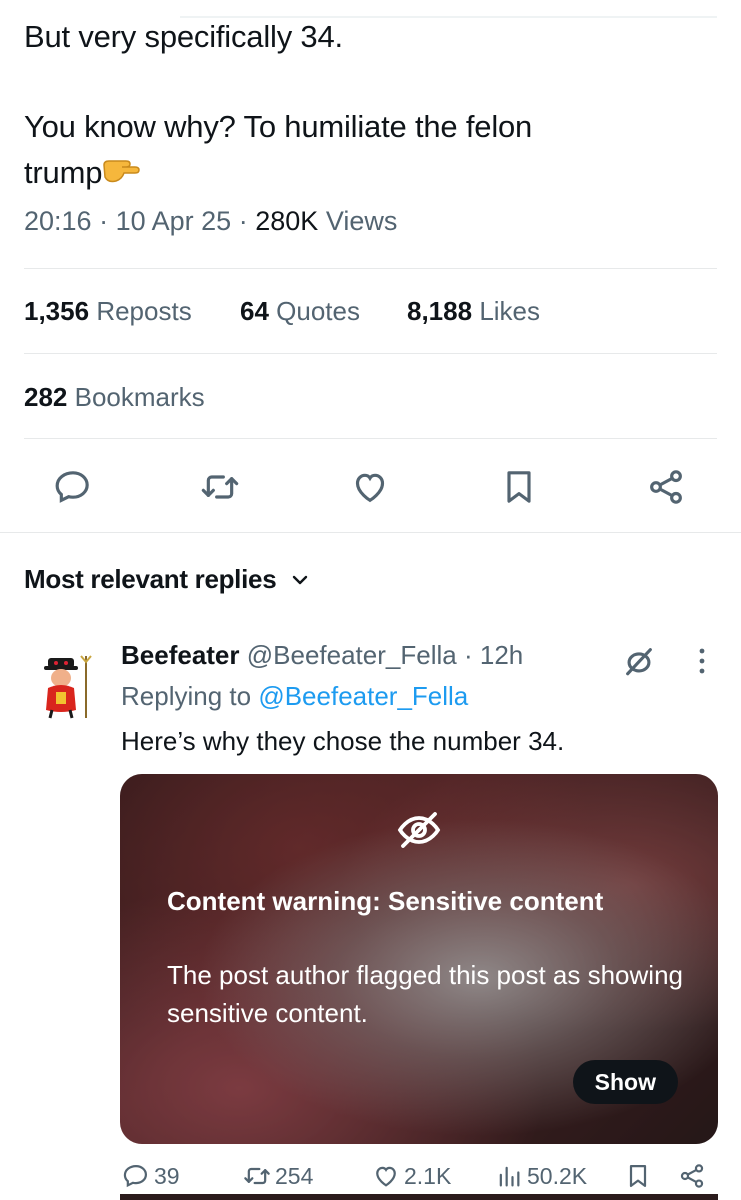 The height and width of the screenshot is (1200, 741). I want to click on post-time: 20:16, so click(58, 221).